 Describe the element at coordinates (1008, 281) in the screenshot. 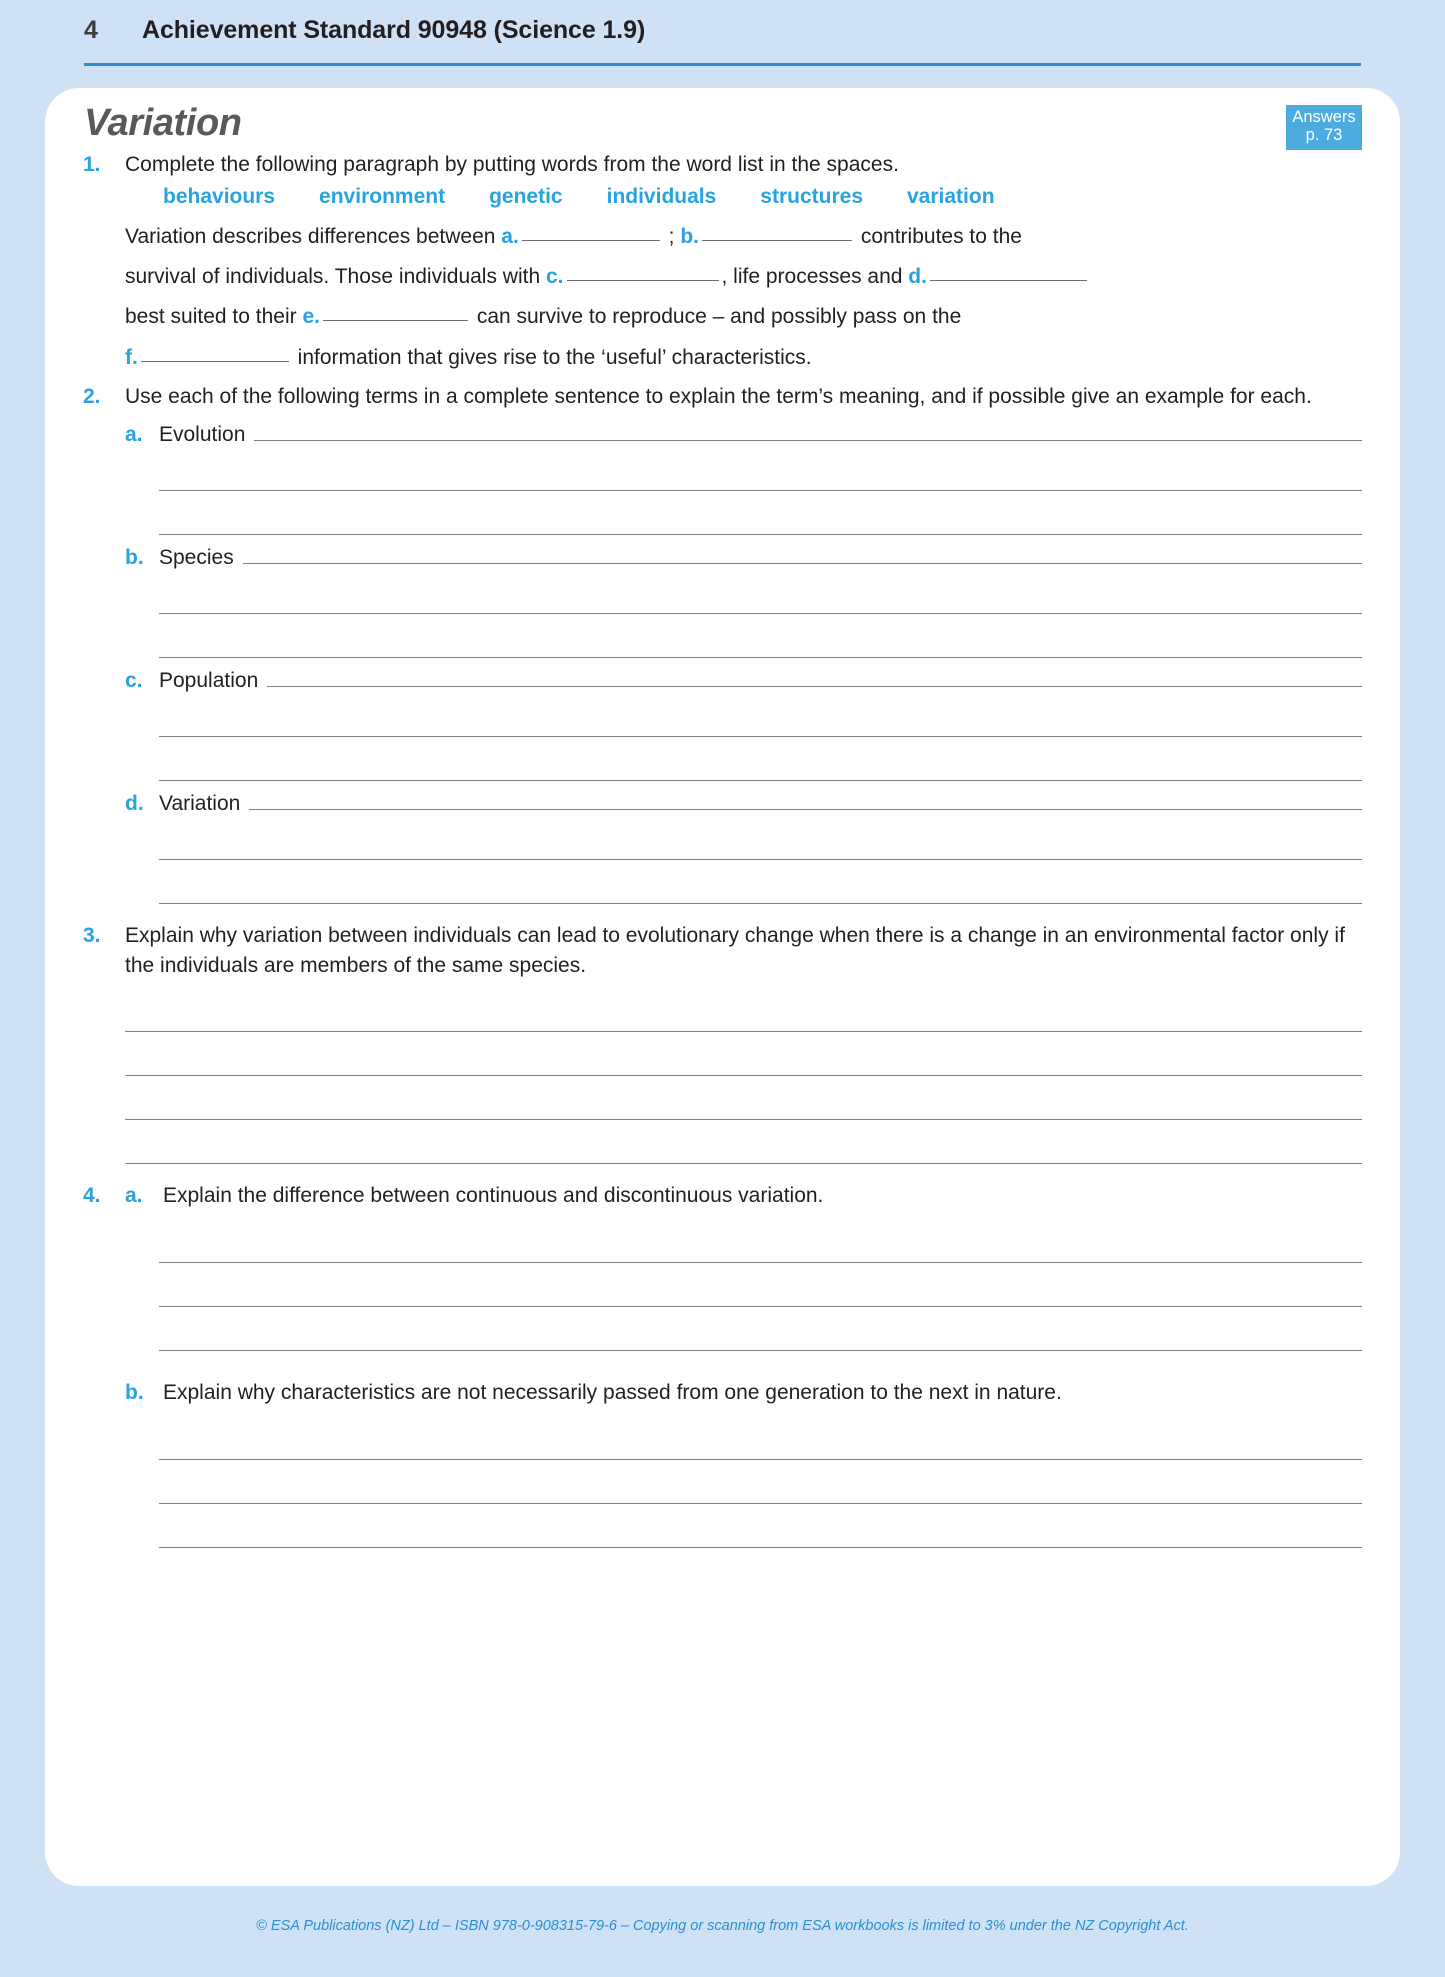

I see `cloze-blank-d` at that location.